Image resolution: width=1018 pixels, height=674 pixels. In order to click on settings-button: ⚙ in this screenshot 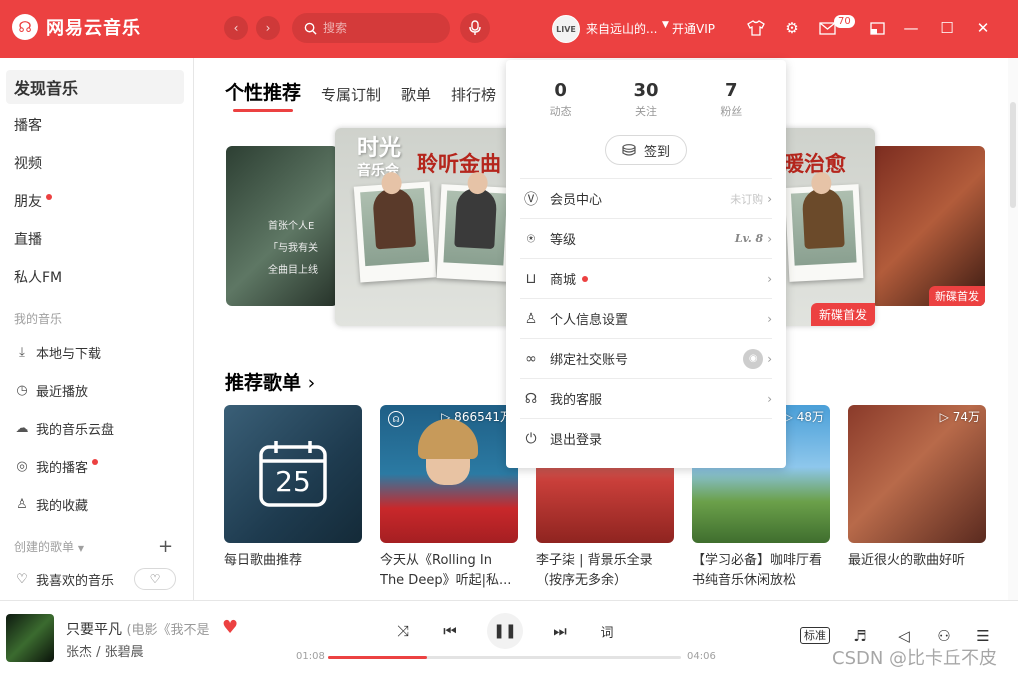, I will do `click(792, 28)`.